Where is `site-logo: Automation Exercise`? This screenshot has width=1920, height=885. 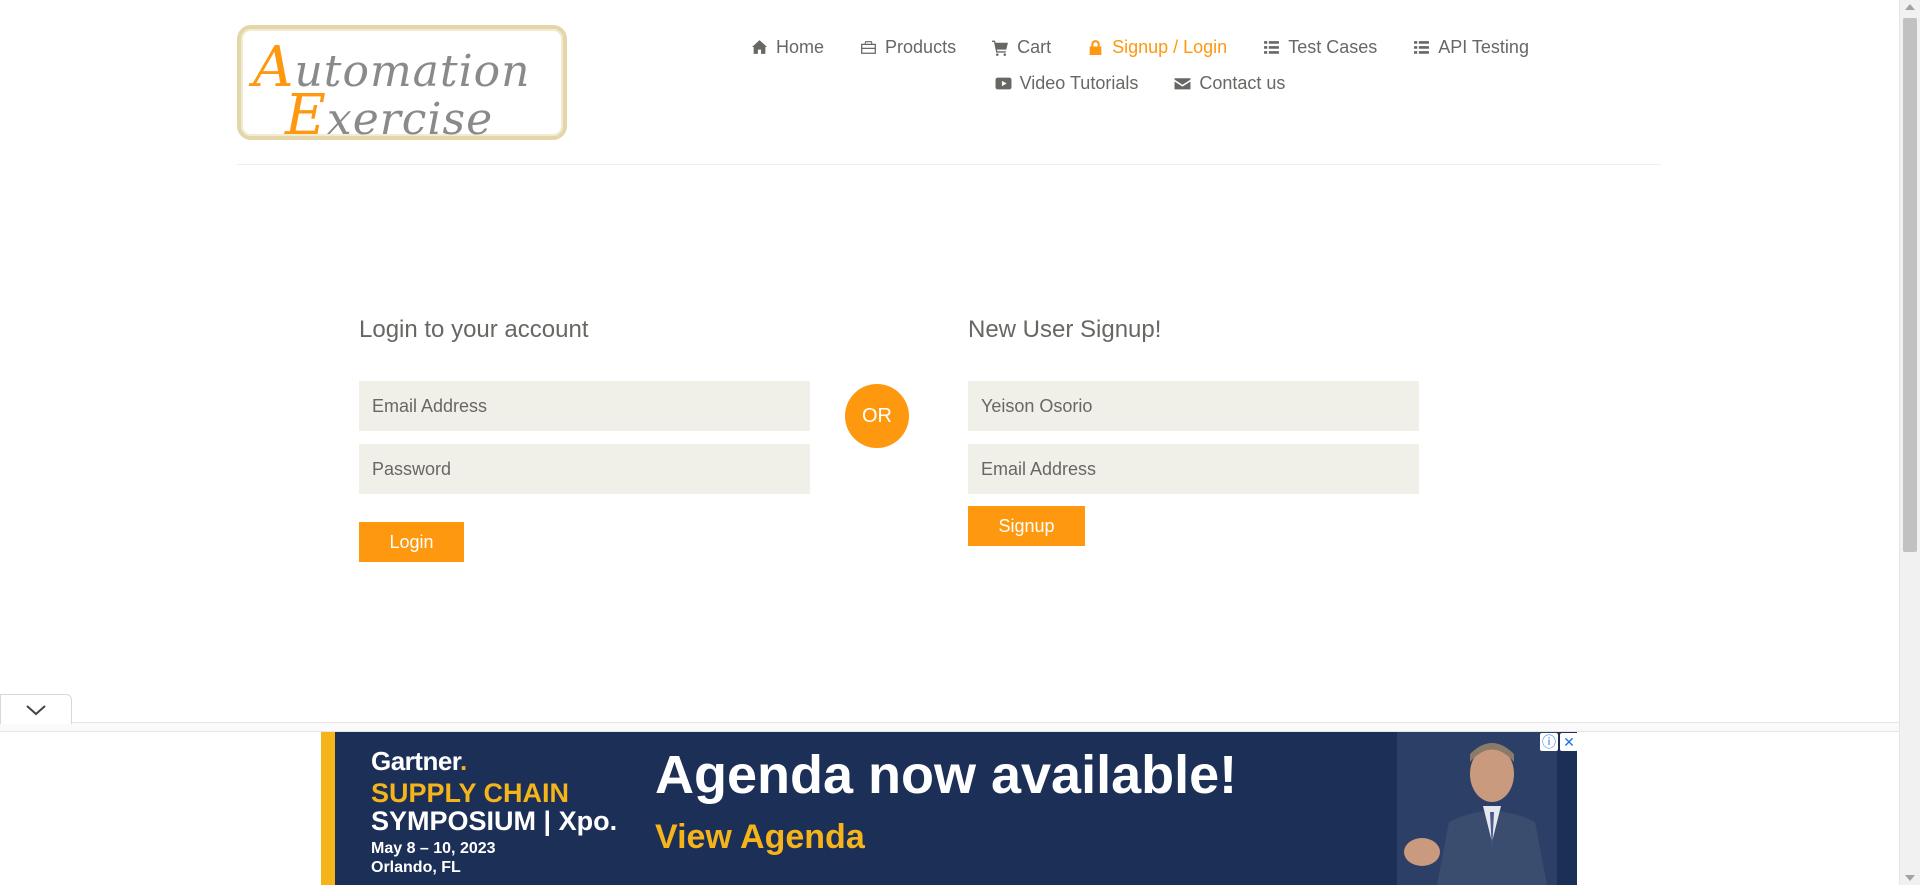
site-logo: Automation Exercise is located at coordinates (402, 86).